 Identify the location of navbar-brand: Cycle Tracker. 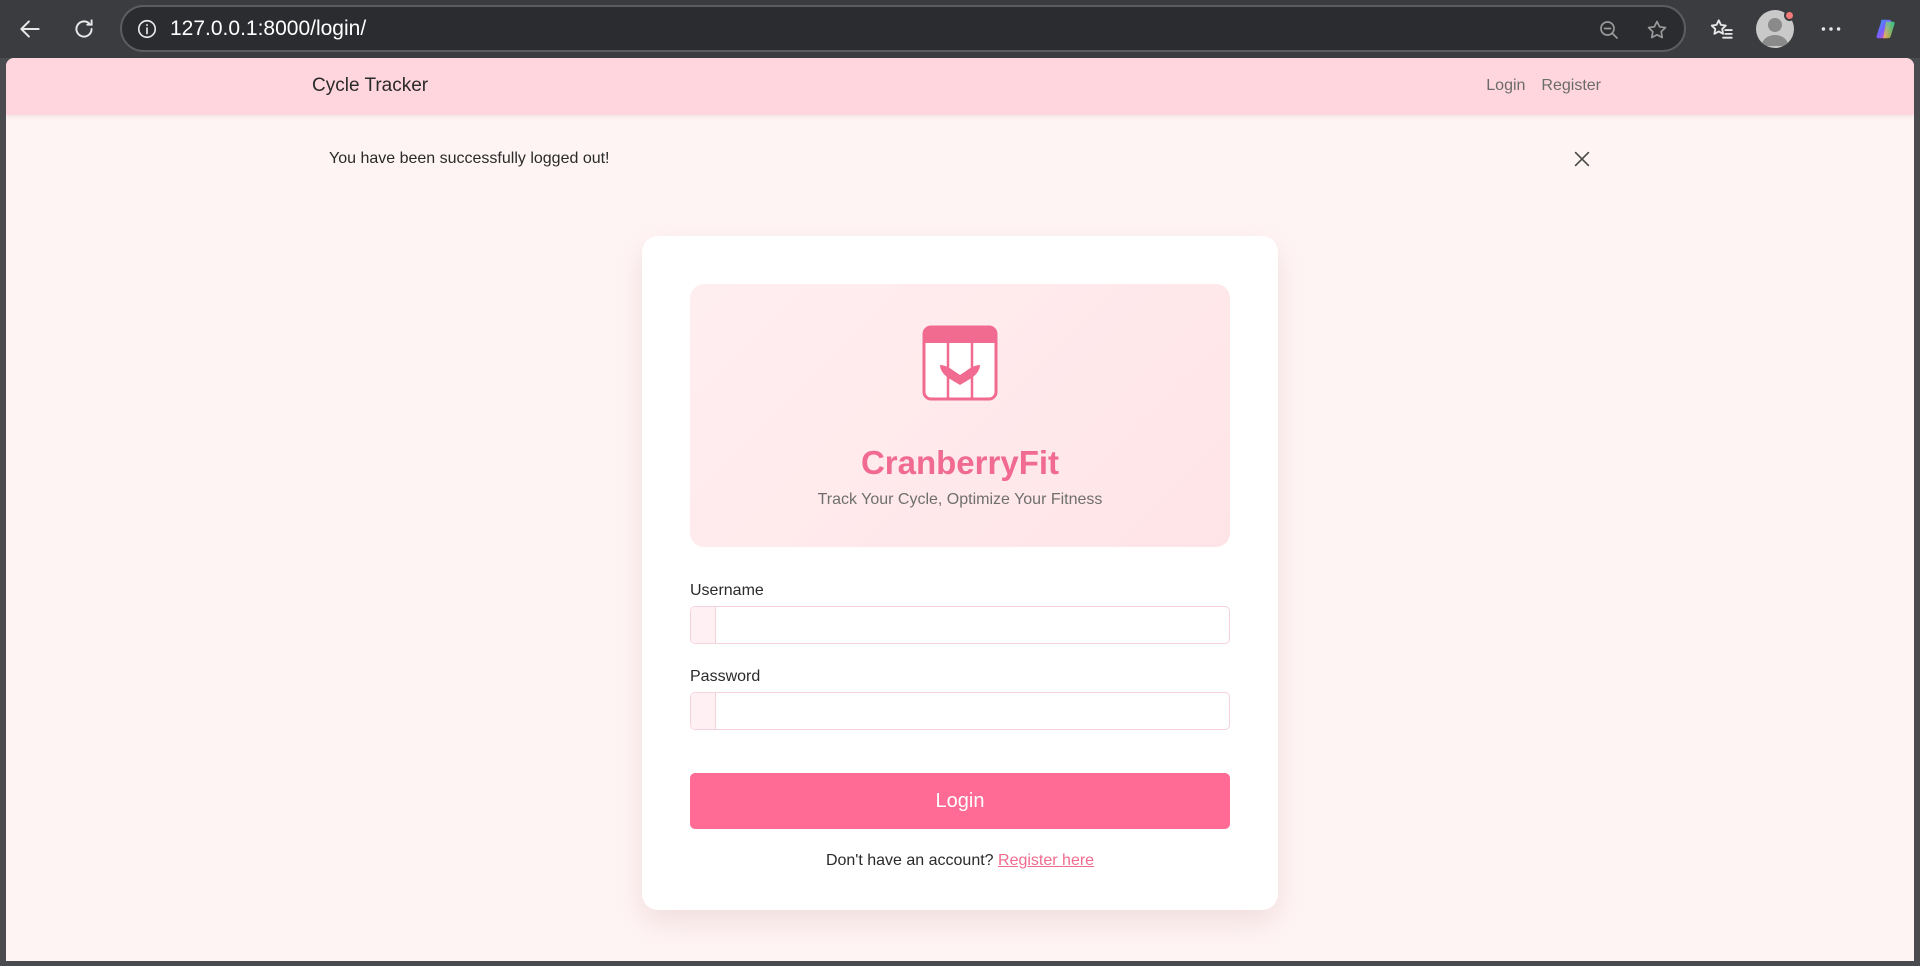
(370, 86).